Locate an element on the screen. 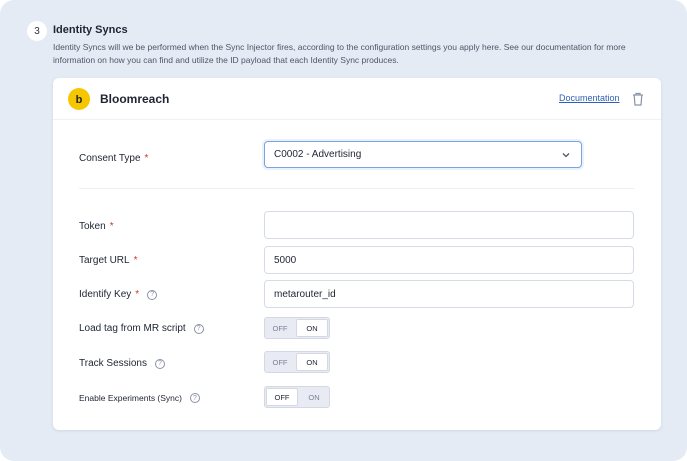 This screenshot has height=461, width=687. token-label: Token * is located at coordinates (96, 226).